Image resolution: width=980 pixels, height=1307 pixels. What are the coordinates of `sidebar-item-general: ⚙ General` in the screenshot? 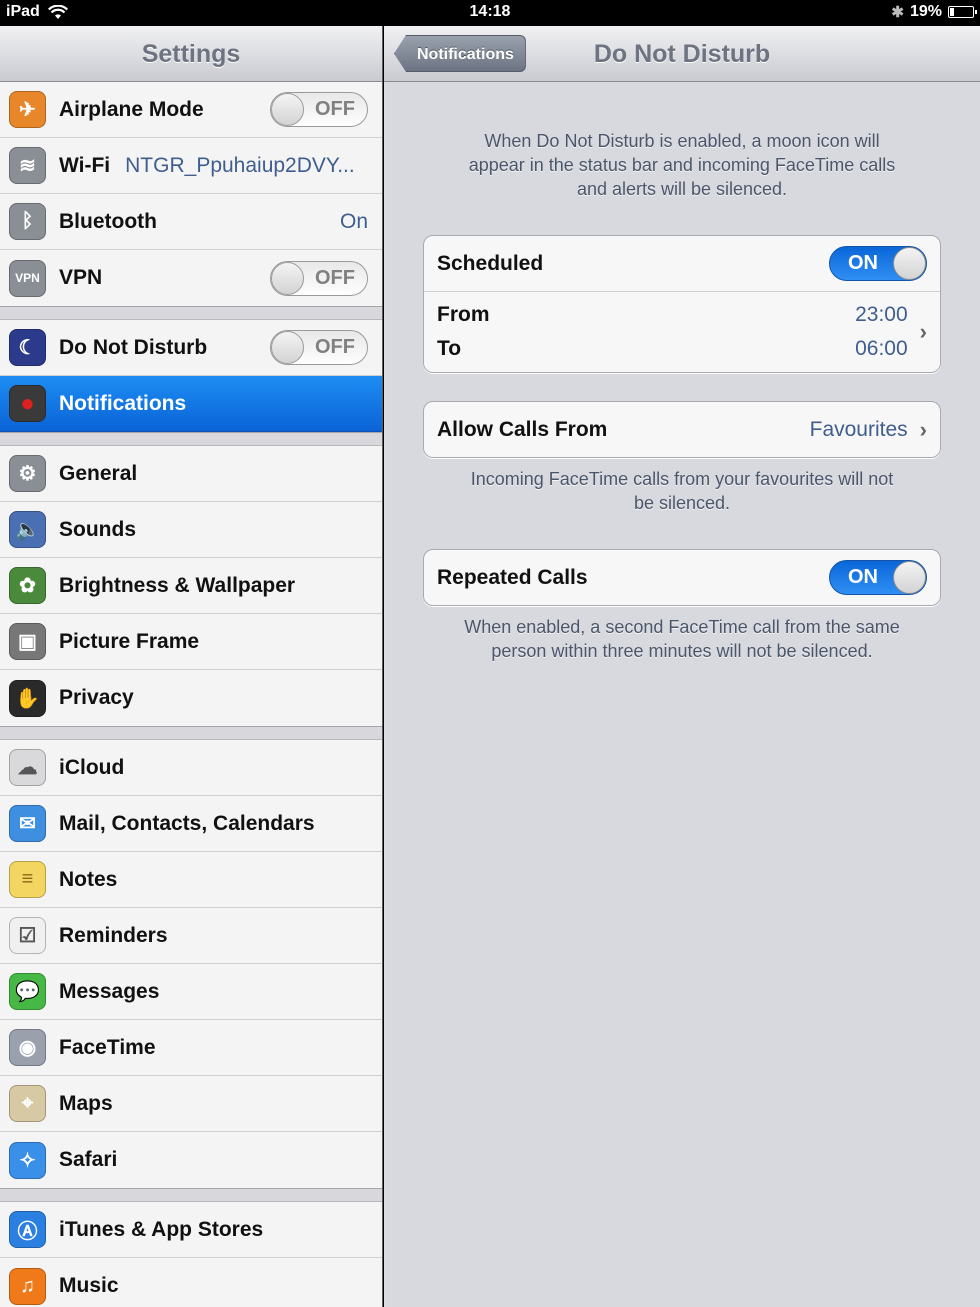 It's located at (191, 474).